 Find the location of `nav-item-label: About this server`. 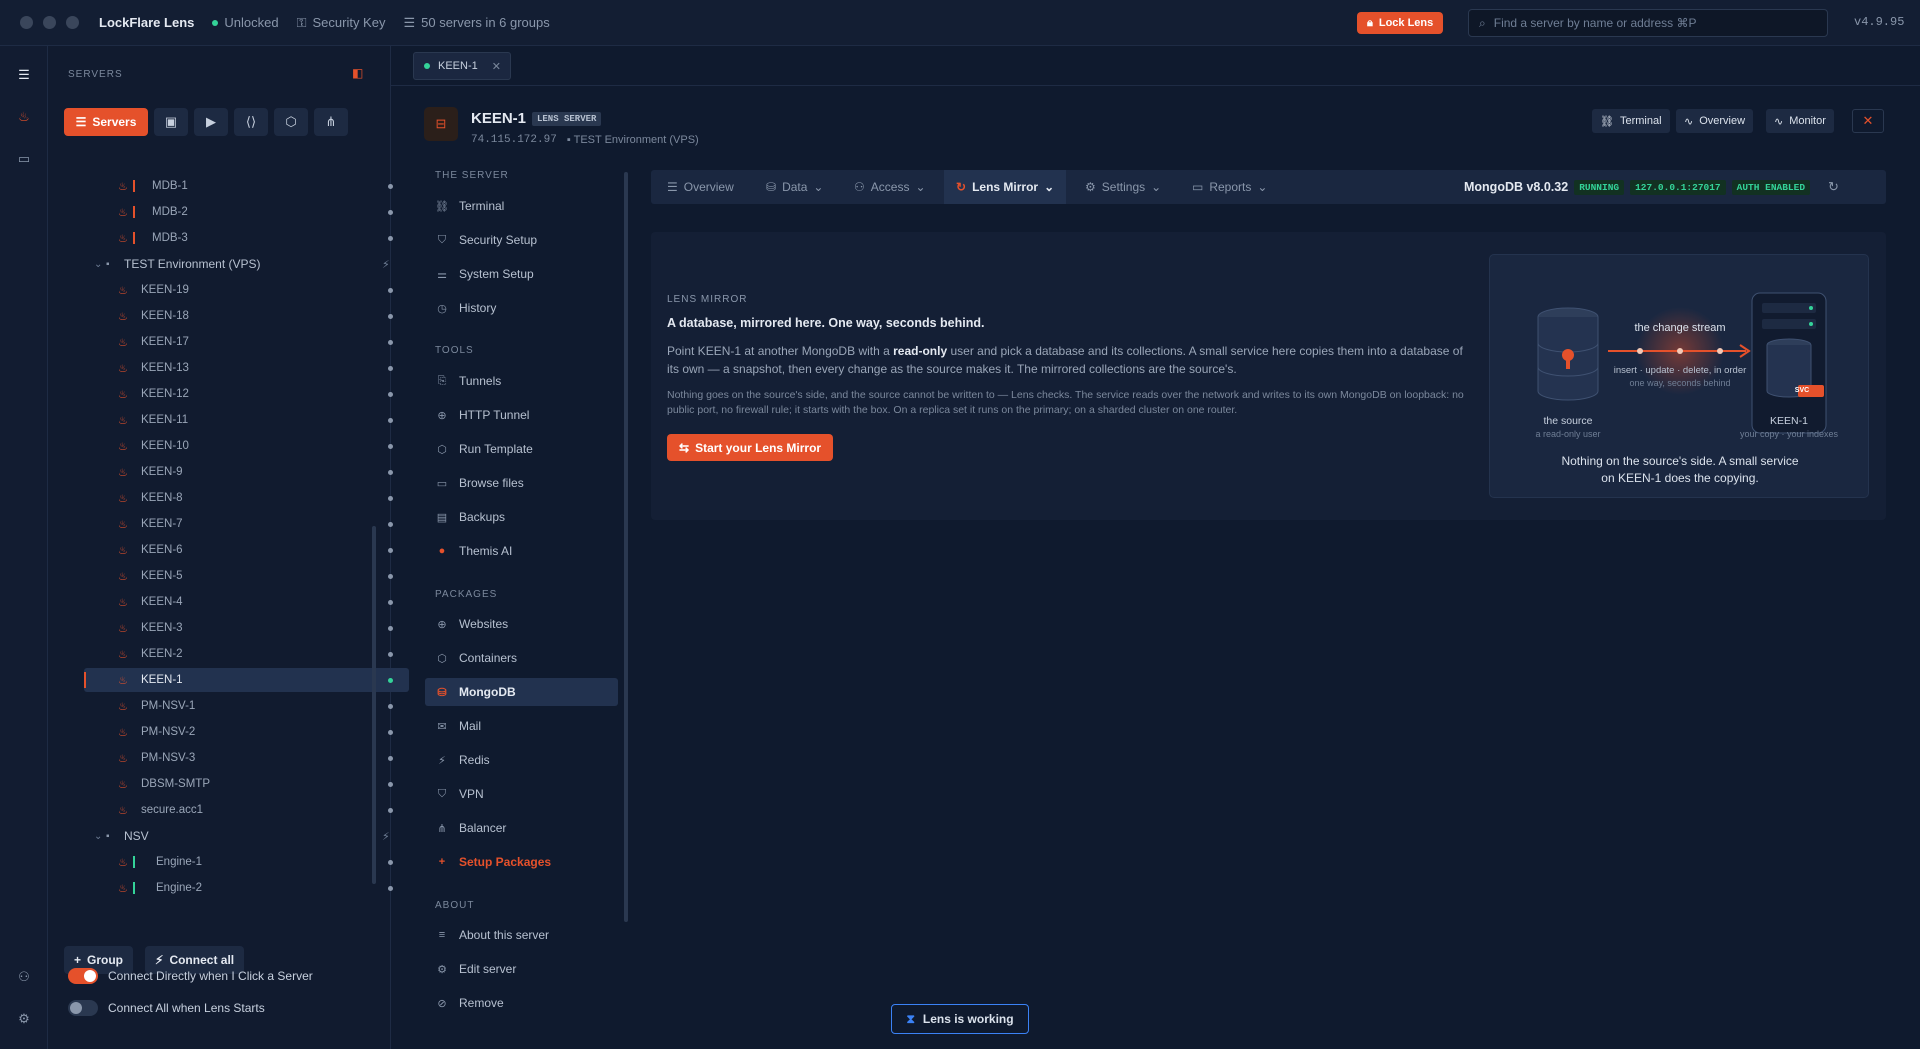

nav-item-label: About this server is located at coordinates (504, 935).